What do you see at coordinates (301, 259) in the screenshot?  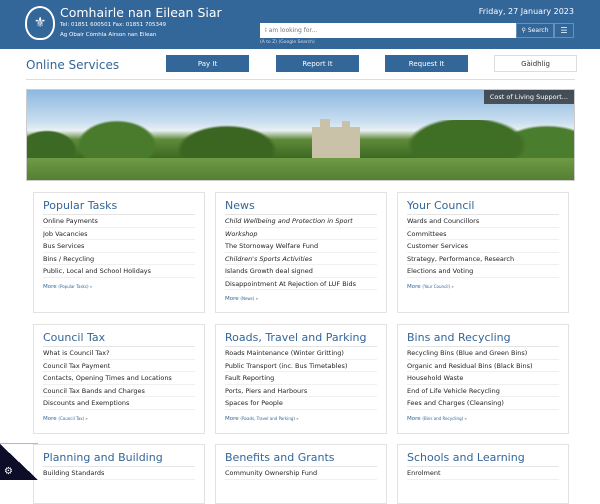 I see `card-link: Children's Sports Activities` at bounding box center [301, 259].